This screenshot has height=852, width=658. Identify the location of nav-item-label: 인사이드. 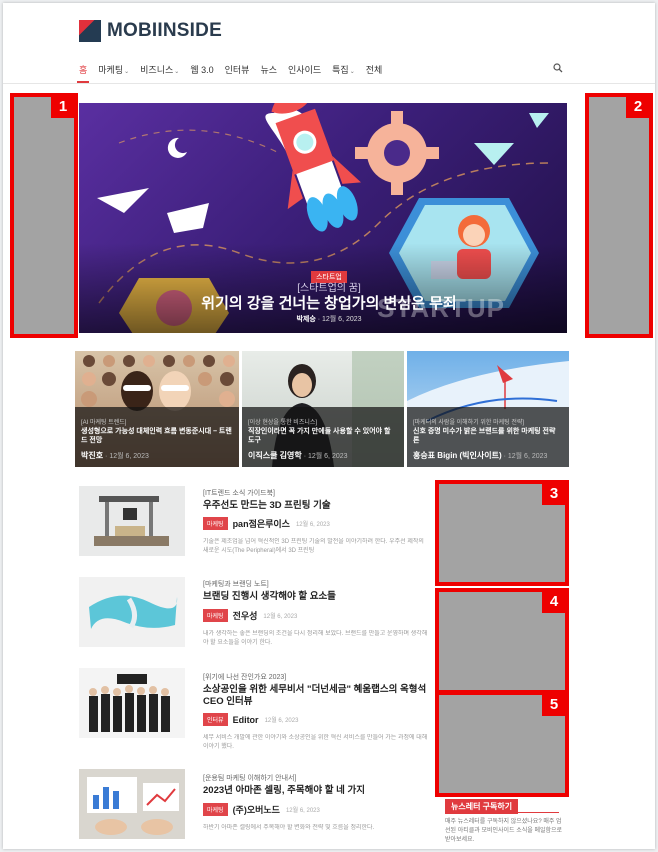
(305, 70).